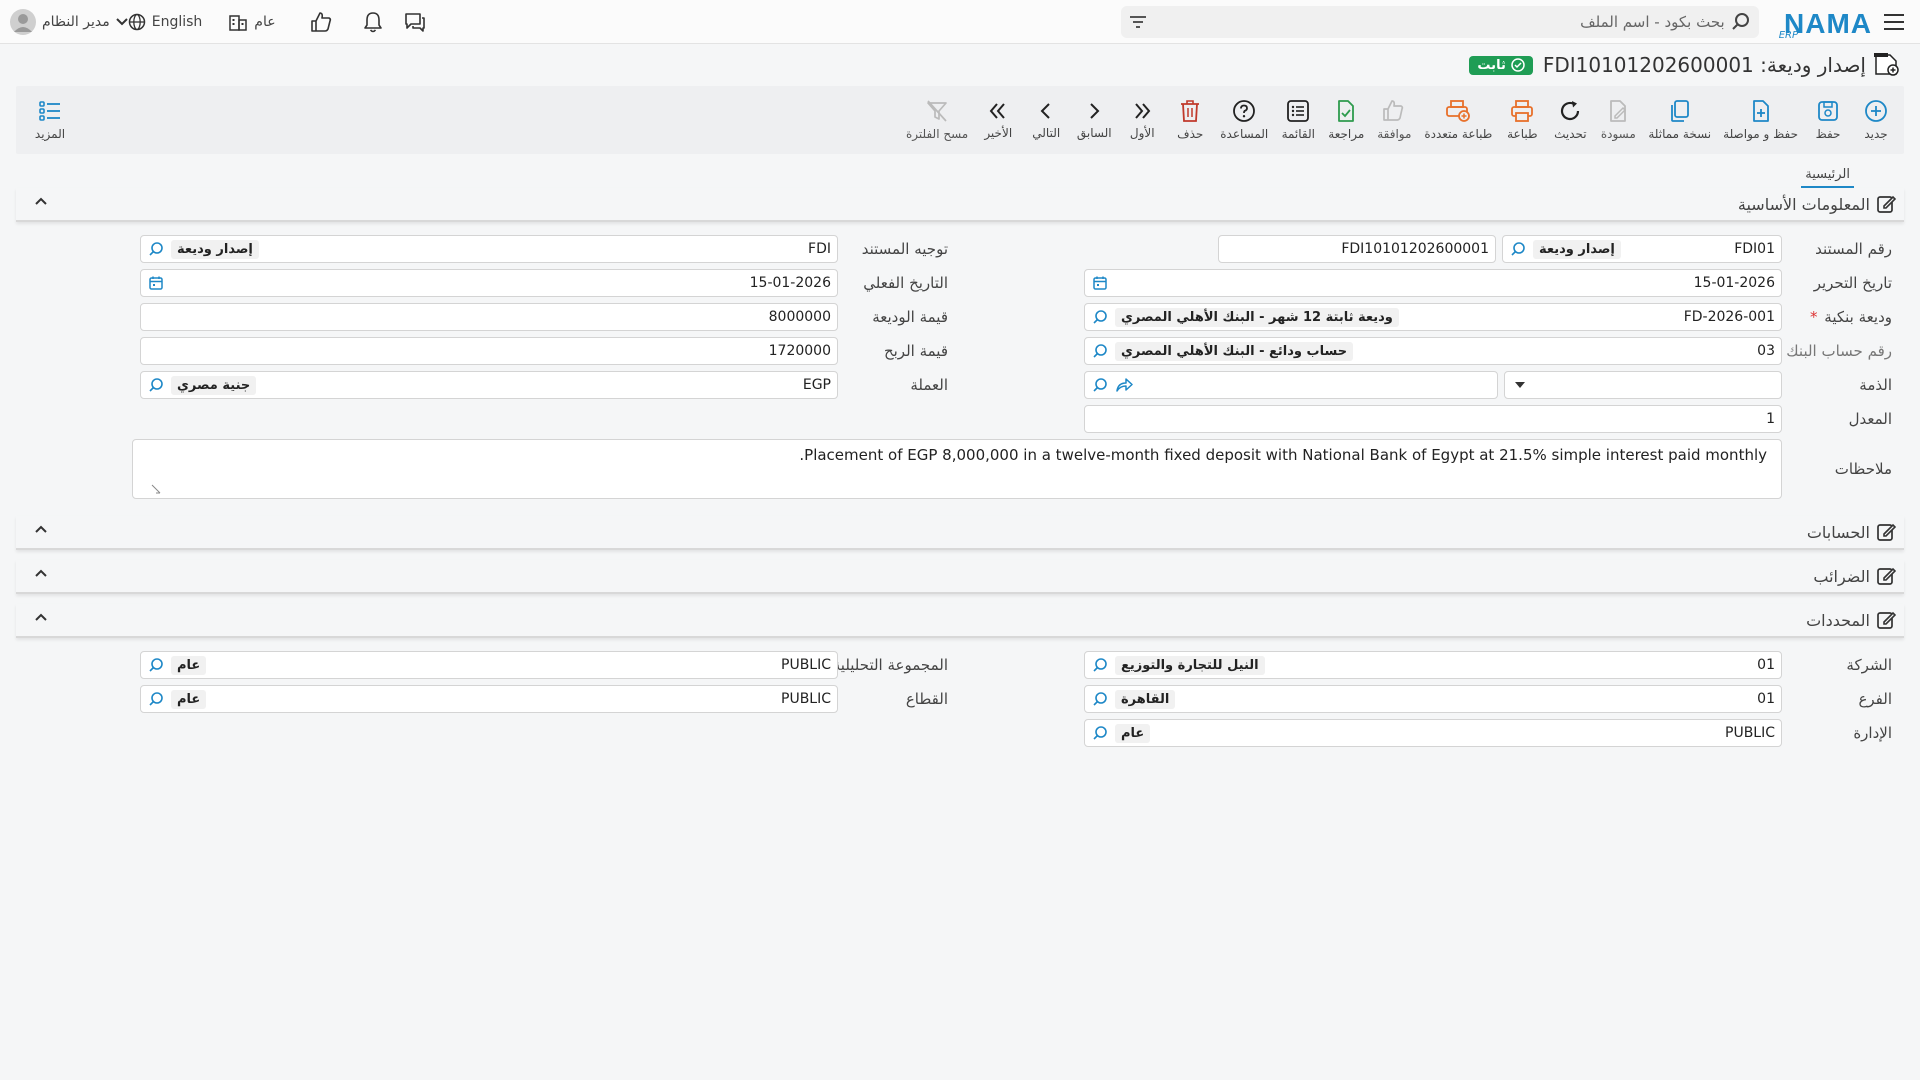 Image resolution: width=1920 pixels, height=1080 pixels. I want to click on sector-field: PUBLIC عام, so click(489, 699).